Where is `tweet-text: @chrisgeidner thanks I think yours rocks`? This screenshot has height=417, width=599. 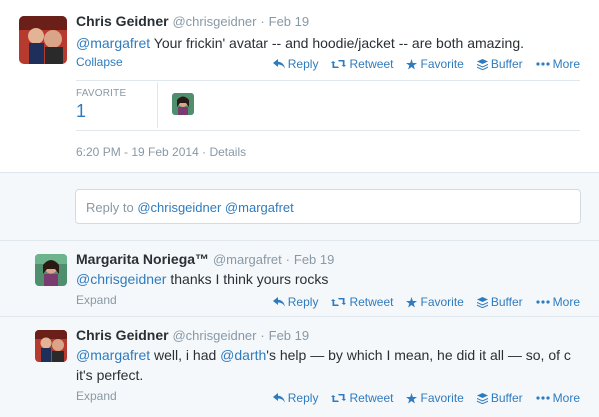 tweet-text: @chrisgeidner thanks I think yours rocks is located at coordinates (202, 279).